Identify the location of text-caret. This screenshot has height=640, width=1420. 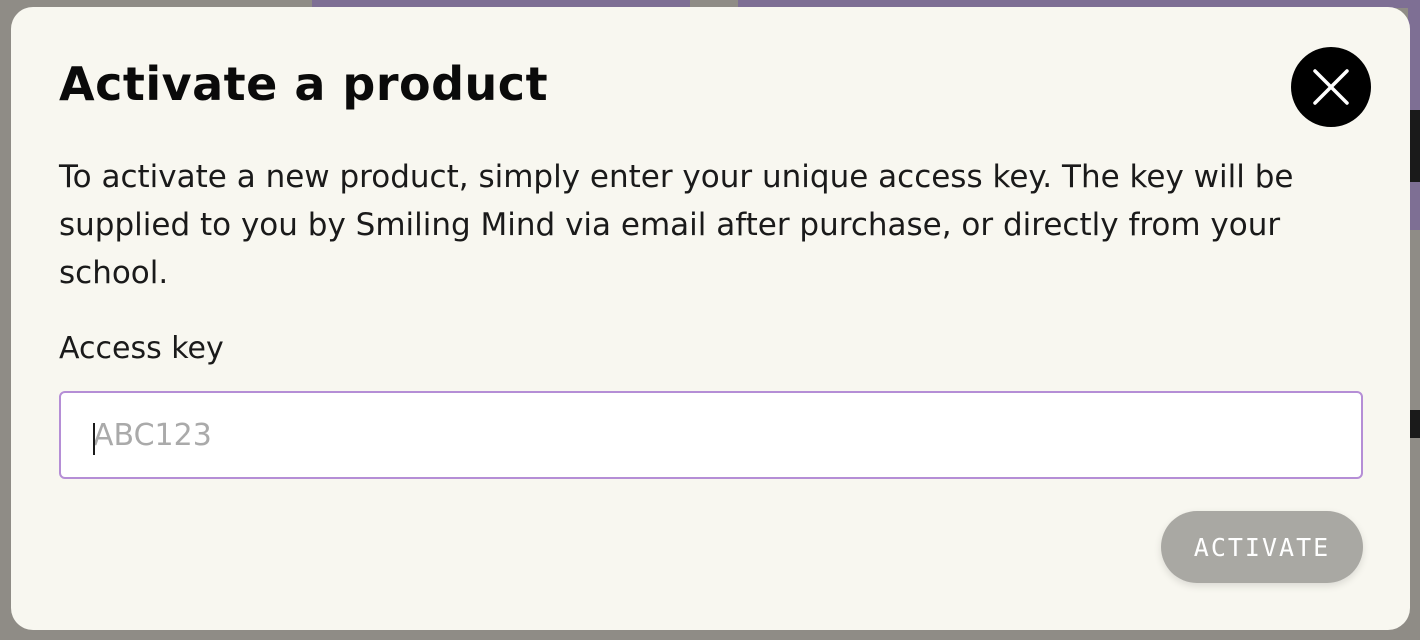
(94, 439).